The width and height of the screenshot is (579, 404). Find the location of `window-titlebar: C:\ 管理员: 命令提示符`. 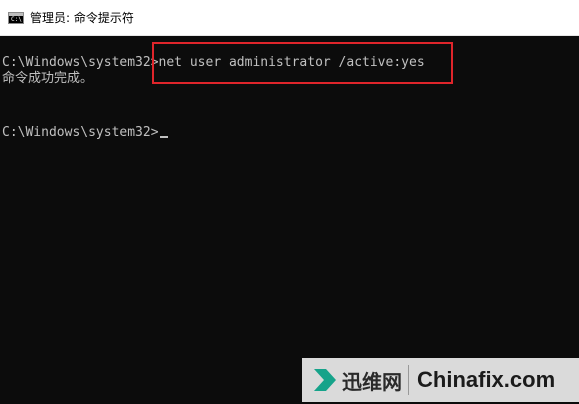

window-titlebar: C:\ 管理员: 命令提示符 is located at coordinates (289, 18).